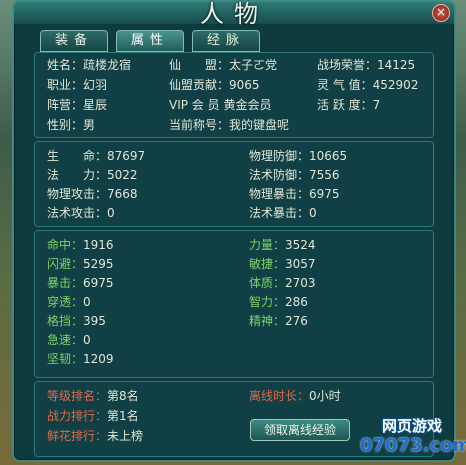 The height and width of the screenshot is (465, 466). I want to click on mcrit-value: 0, so click(313, 213).